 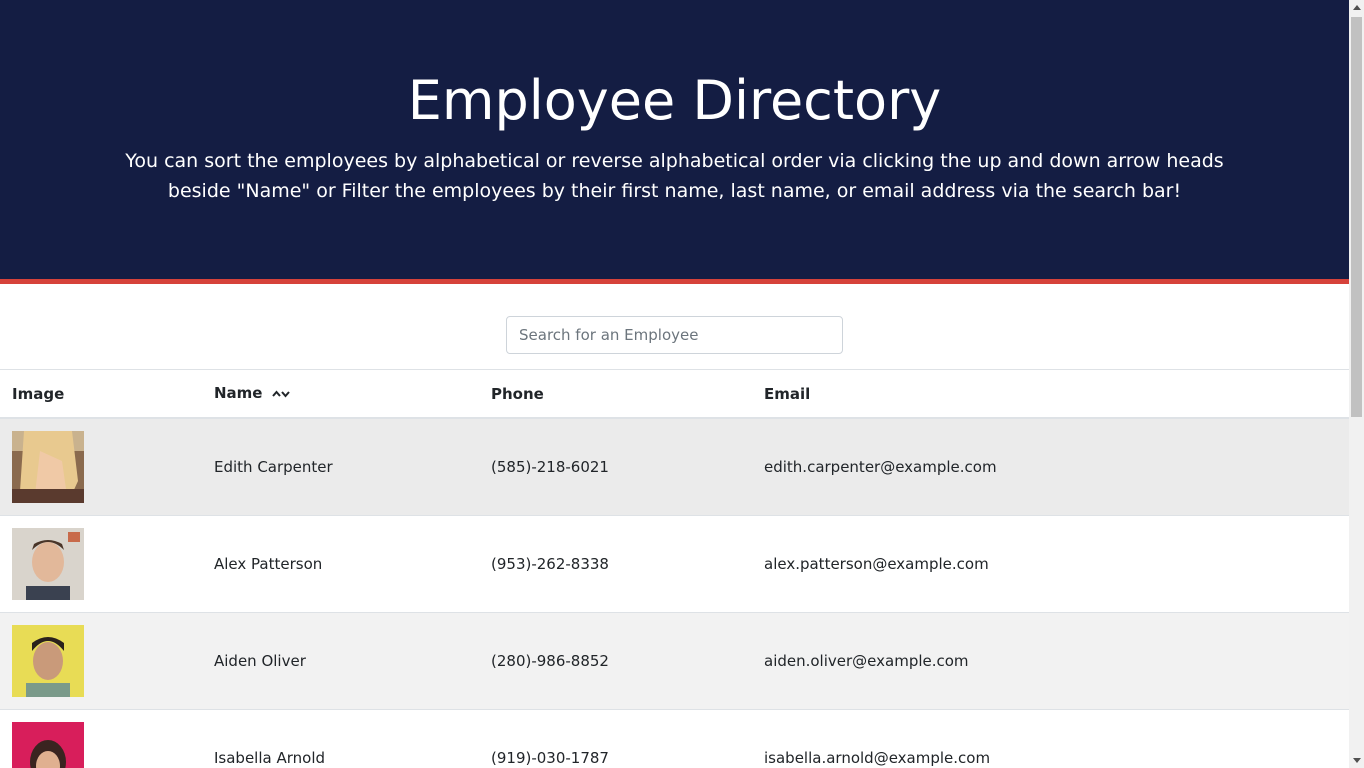 What do you see at coordinates (603, 394) in the screenshot?
I see `column-header-phone: Phone` at bounding box center [603, 394].